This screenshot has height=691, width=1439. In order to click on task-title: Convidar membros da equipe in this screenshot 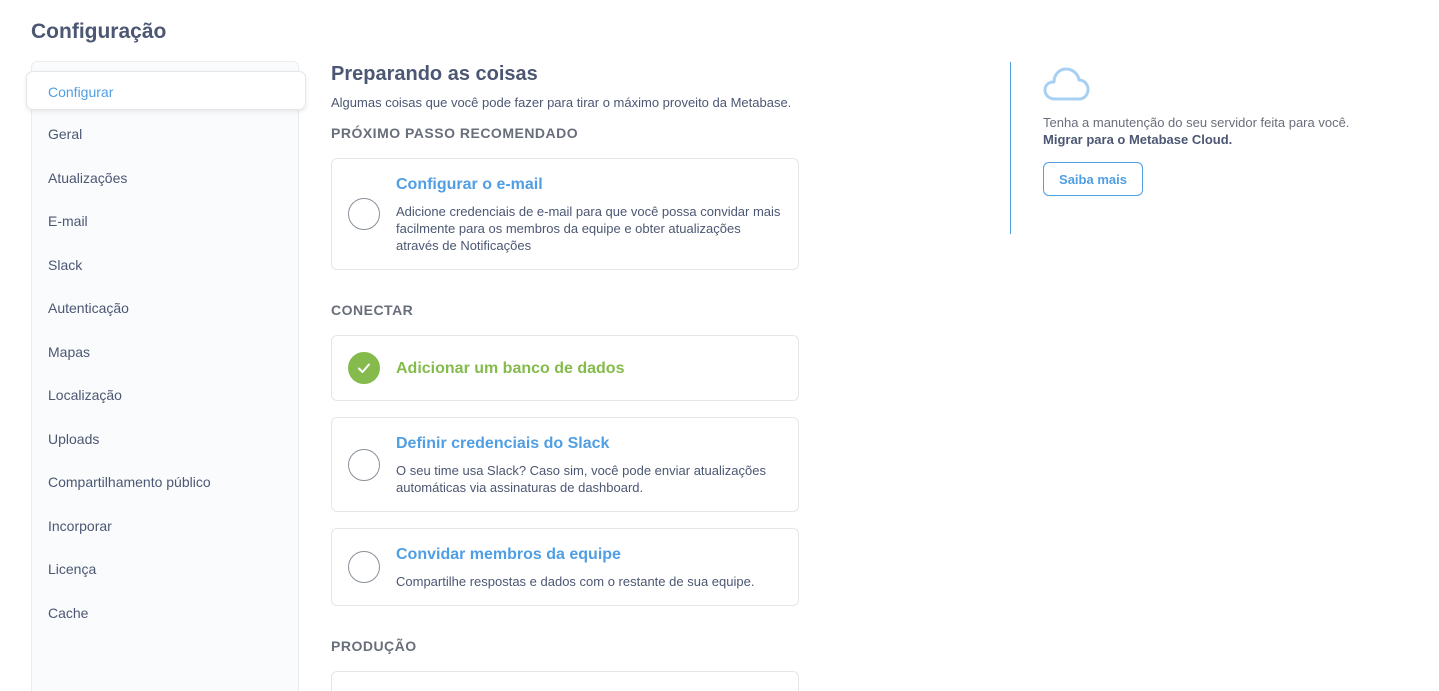, I will do `click(508, 555)`.